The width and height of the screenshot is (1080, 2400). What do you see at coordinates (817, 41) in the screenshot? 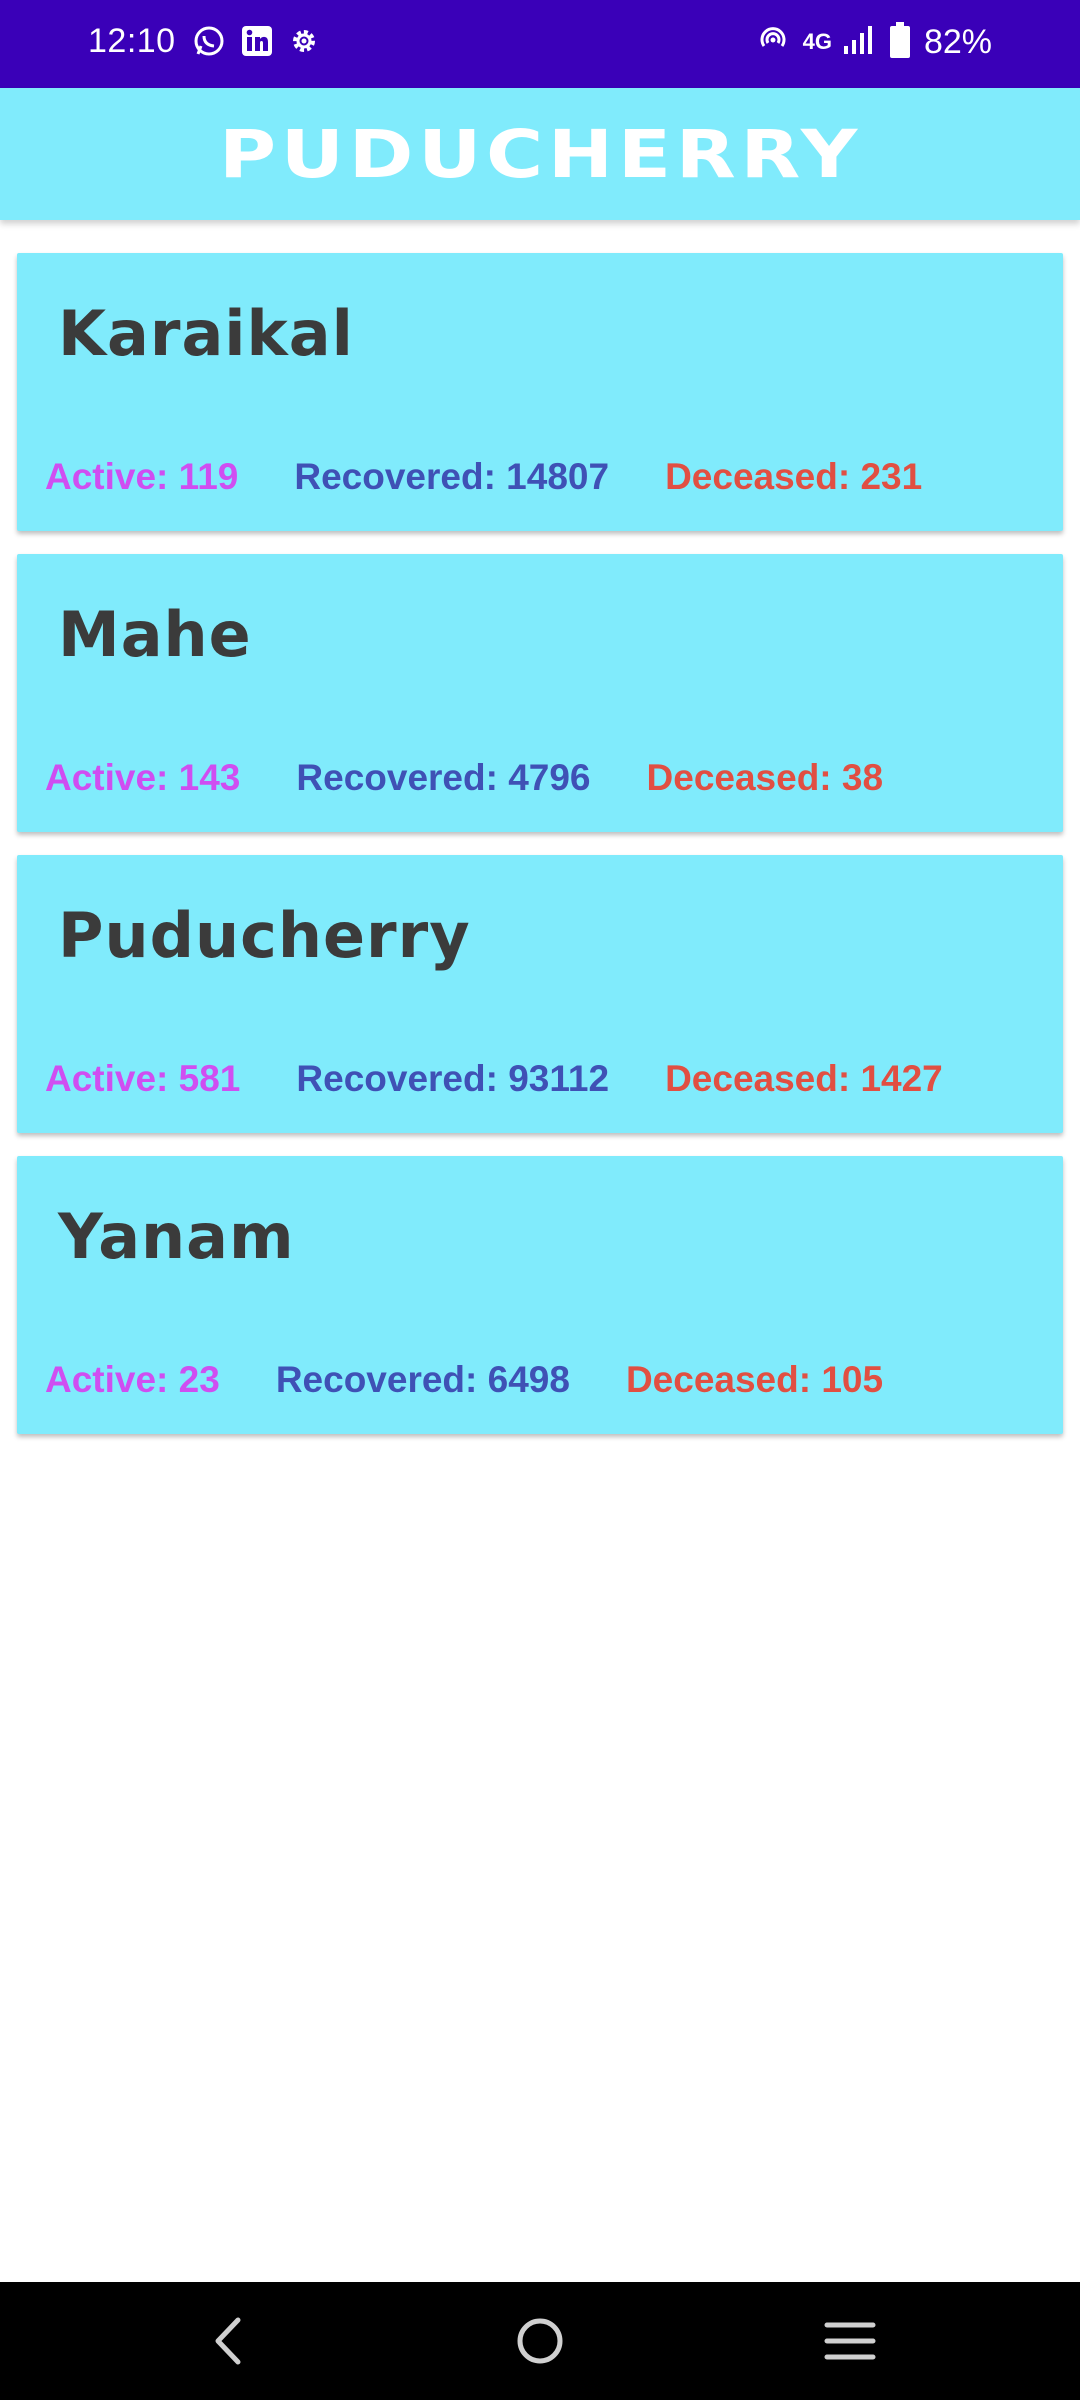
I see `network-type: 4G` at bounding box center [817, 41].